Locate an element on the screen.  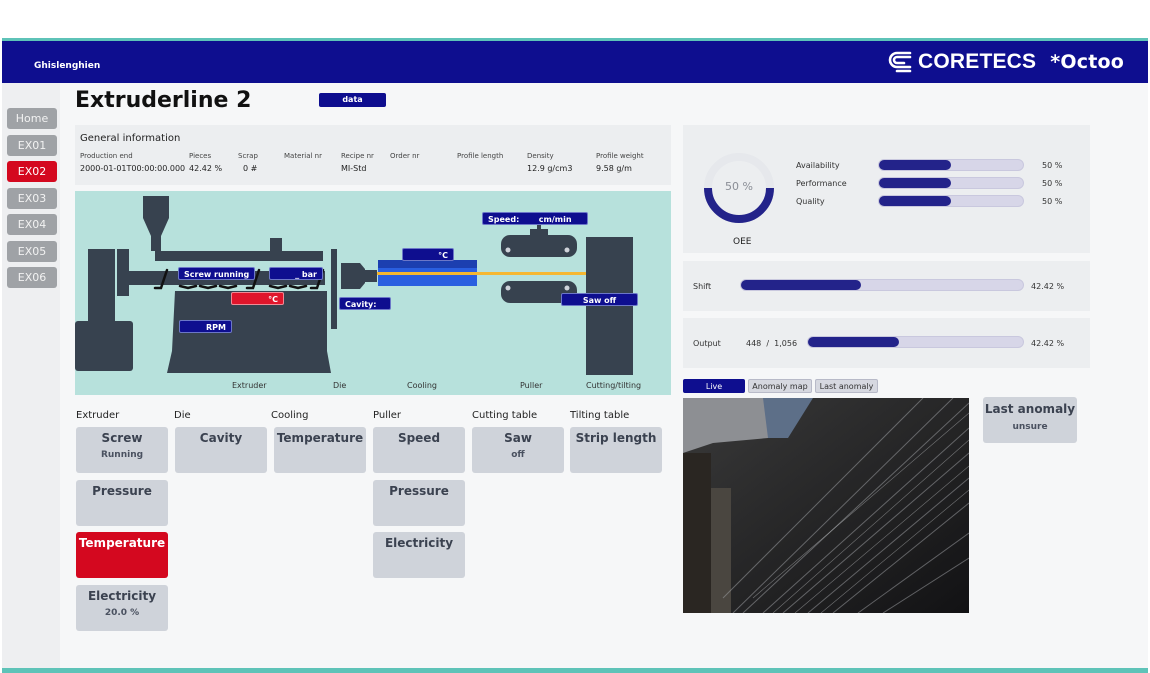
last-anomaly-title: Last anomaly is located at coordinates (1030, 409).